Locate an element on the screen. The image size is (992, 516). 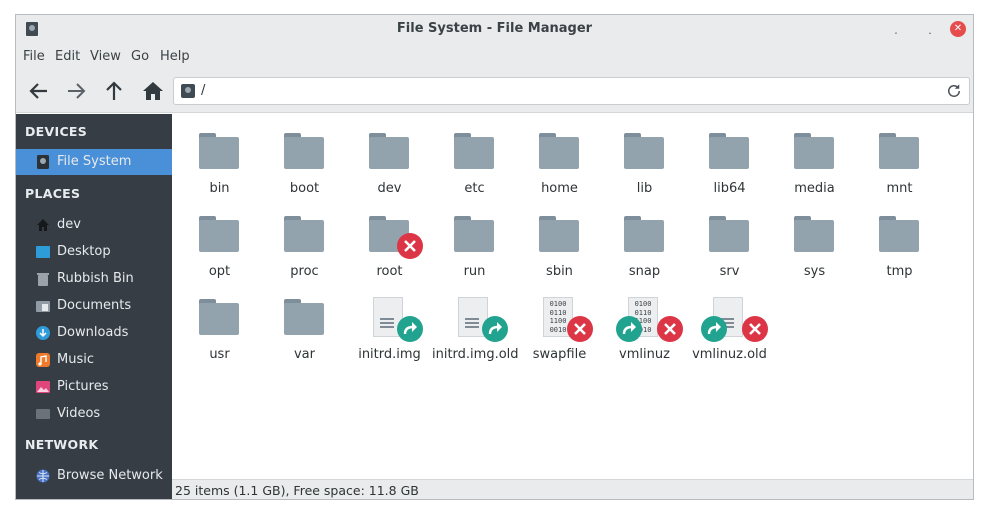
menu-view: View is located at coordinates (105, 56).